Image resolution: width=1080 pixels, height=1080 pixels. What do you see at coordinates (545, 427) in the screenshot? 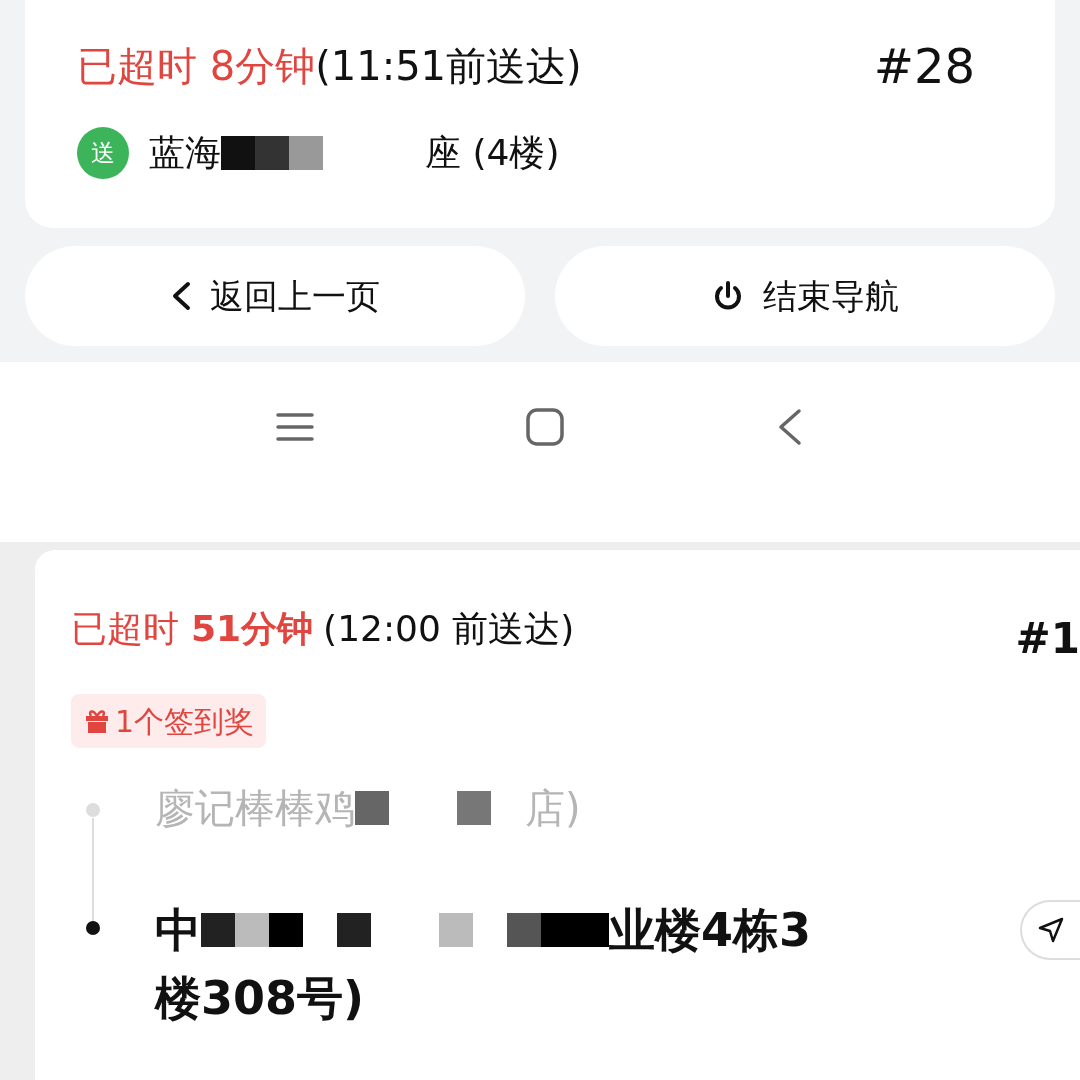
I see `home-square-icon` at bounding box center [545, 427].